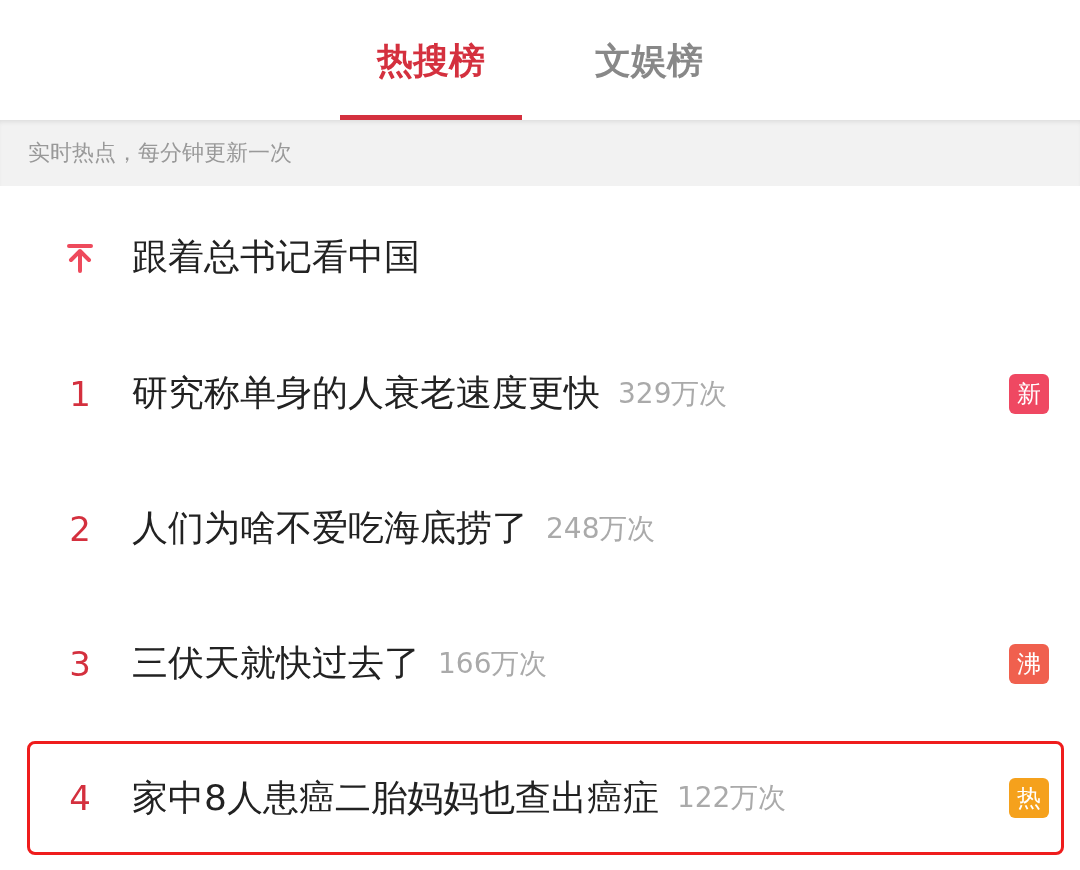 The image size is (1080, 870). What do you see at coordinates (731, 798) in the screenshot?
I see `search-count: 122万次` at bounding box center [731, 798].